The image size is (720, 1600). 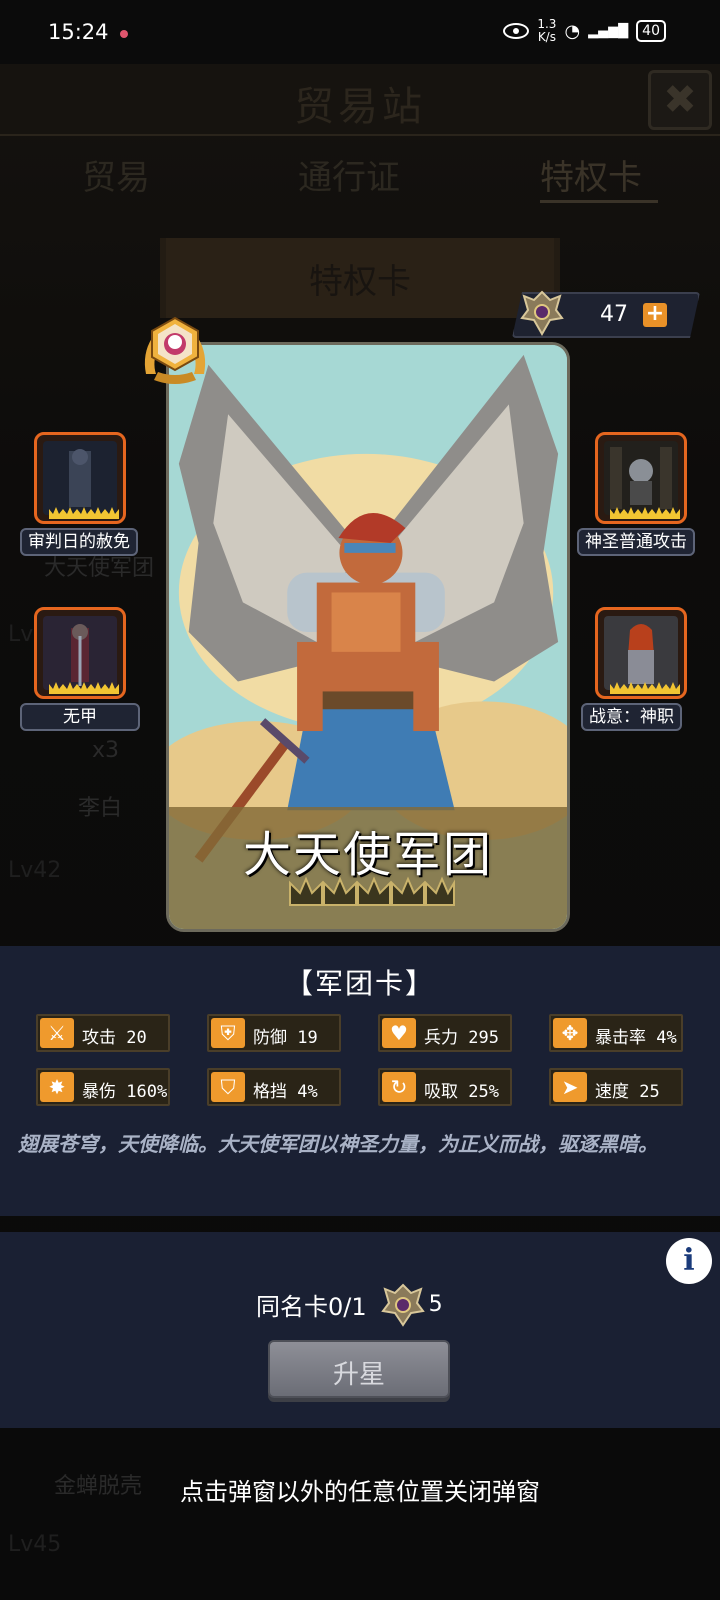 I want to click on stat-crit-rate: ✥ 暴击率 4%, so click(x=616, y=1033).